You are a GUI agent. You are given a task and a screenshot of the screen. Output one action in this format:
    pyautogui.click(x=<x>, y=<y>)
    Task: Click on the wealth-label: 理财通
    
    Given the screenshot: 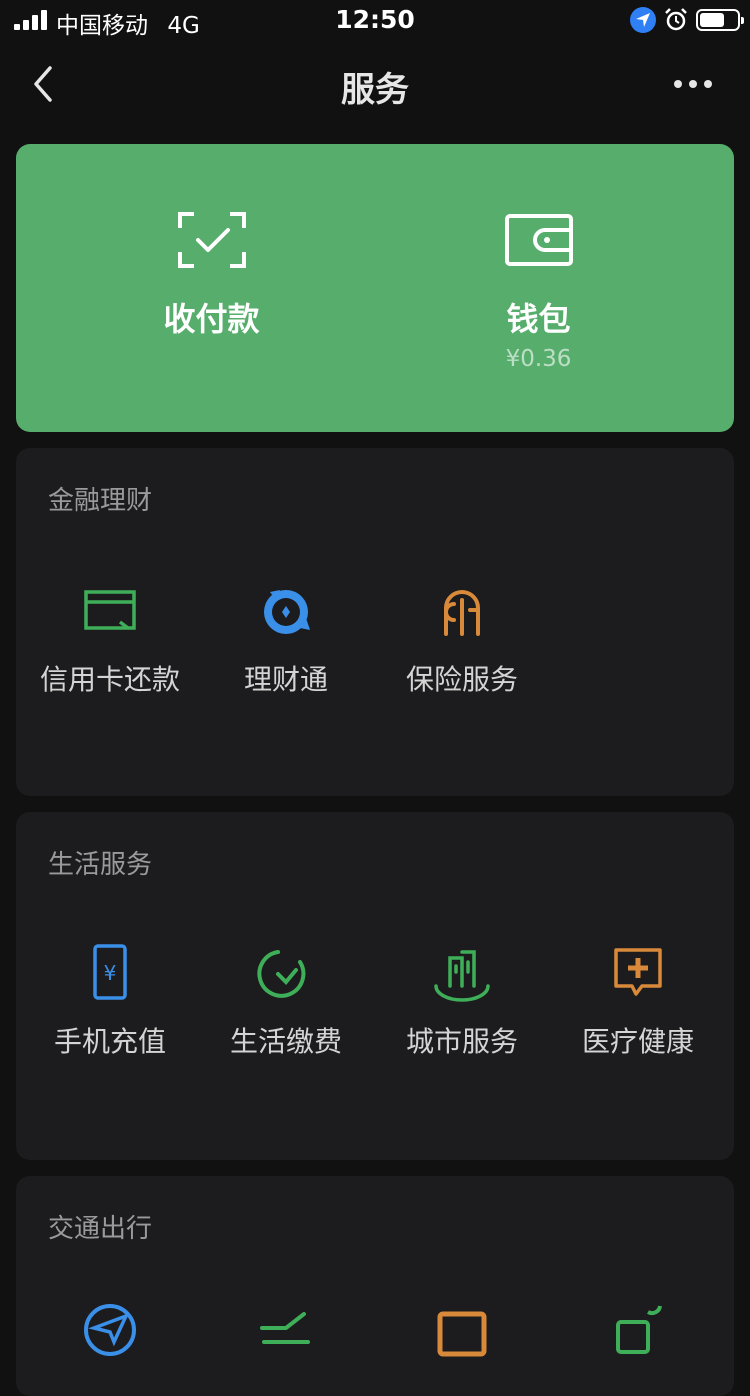 What is the action you would take?
    pyautogui.click(x=285, y=679)
    